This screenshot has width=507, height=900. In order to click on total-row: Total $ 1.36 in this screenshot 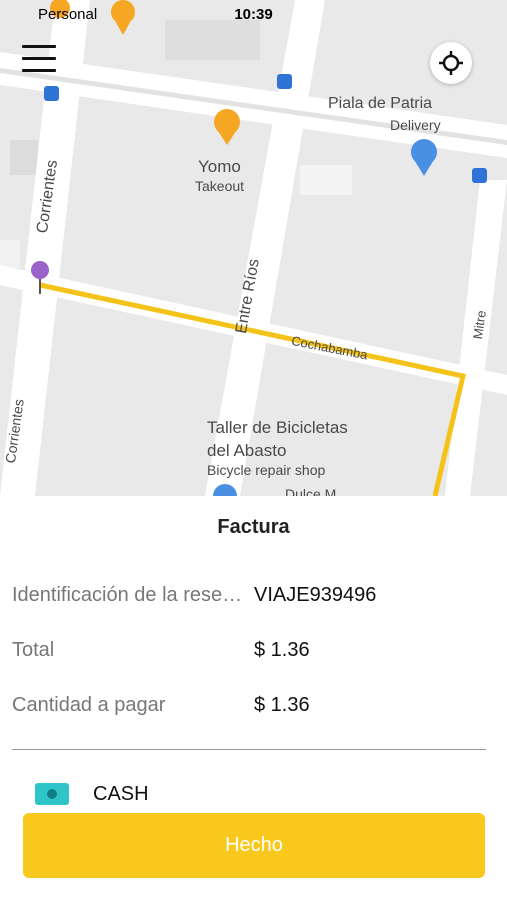, I will do `click(252, 654)`.